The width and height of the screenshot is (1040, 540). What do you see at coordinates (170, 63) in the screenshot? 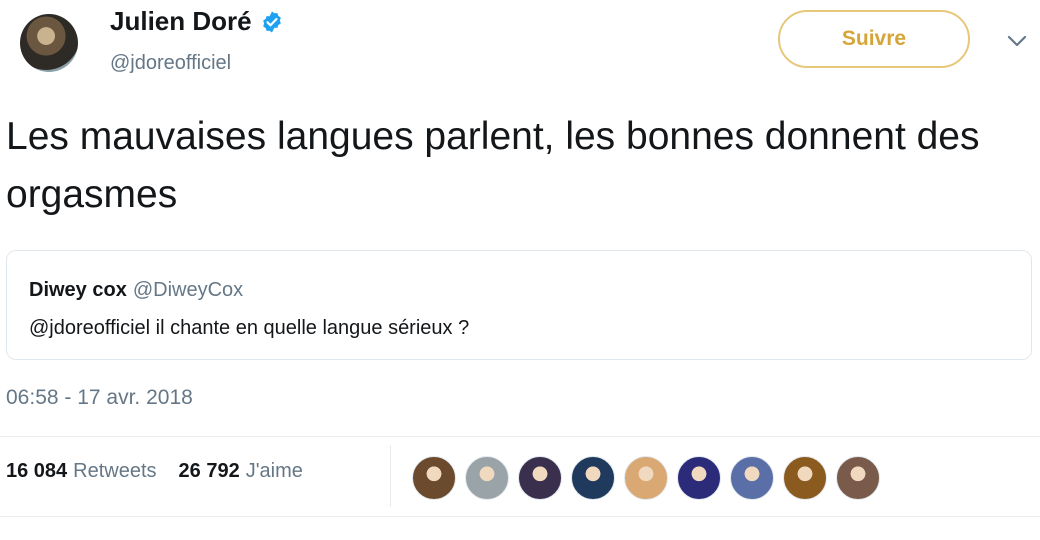
I see `author-handle: @jdoreofficiel` at bounding box center [170, 63].